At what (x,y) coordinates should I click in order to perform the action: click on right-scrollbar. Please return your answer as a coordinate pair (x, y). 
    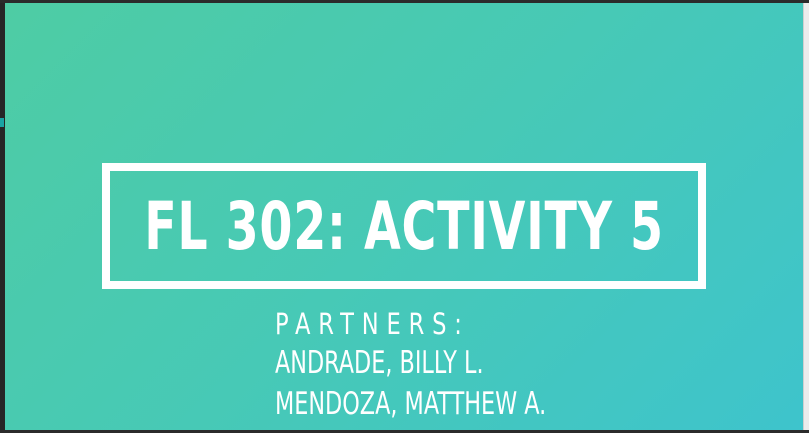
    Looking at the image, I should click on (806, 216).